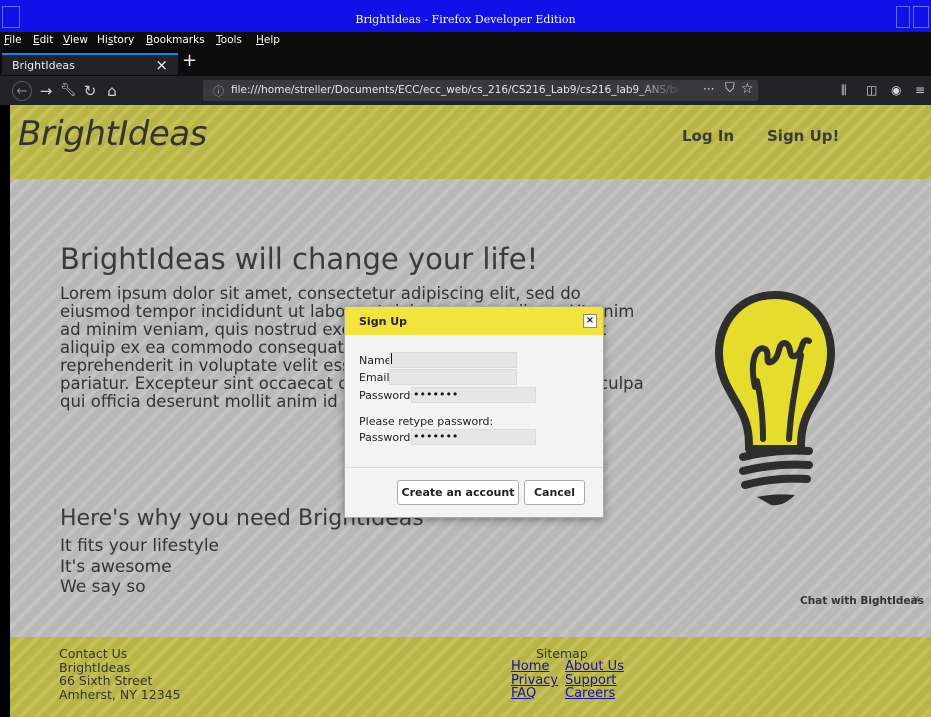 This screenshot has width=931, height=717. What do you see at coordinates (458, 492) in the screenshot?
I see `create-account-button: Create an account` at bounding box center [458, 492].